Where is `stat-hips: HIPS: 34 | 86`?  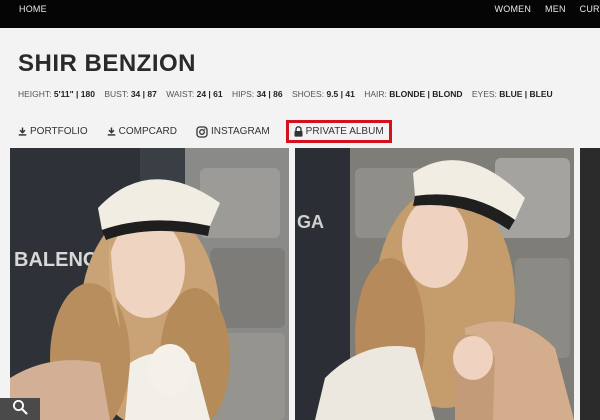 stat-hips: HIPS: 34 | 86 is located at coordinates (257, 94).